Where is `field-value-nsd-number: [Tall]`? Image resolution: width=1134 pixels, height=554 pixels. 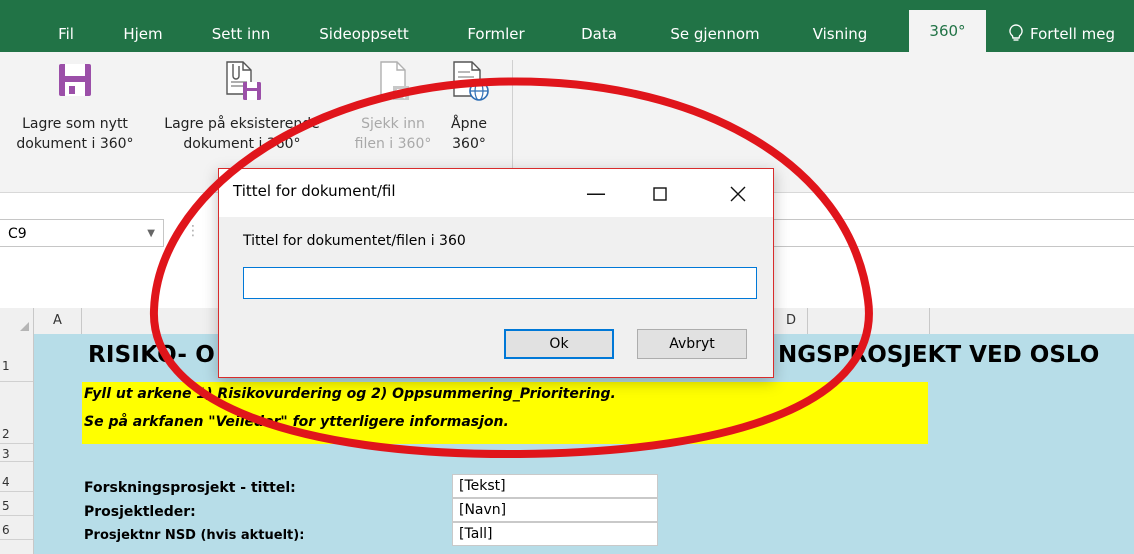 field-value-nsd-number: [Tall] is located at coordinates (555, 534).